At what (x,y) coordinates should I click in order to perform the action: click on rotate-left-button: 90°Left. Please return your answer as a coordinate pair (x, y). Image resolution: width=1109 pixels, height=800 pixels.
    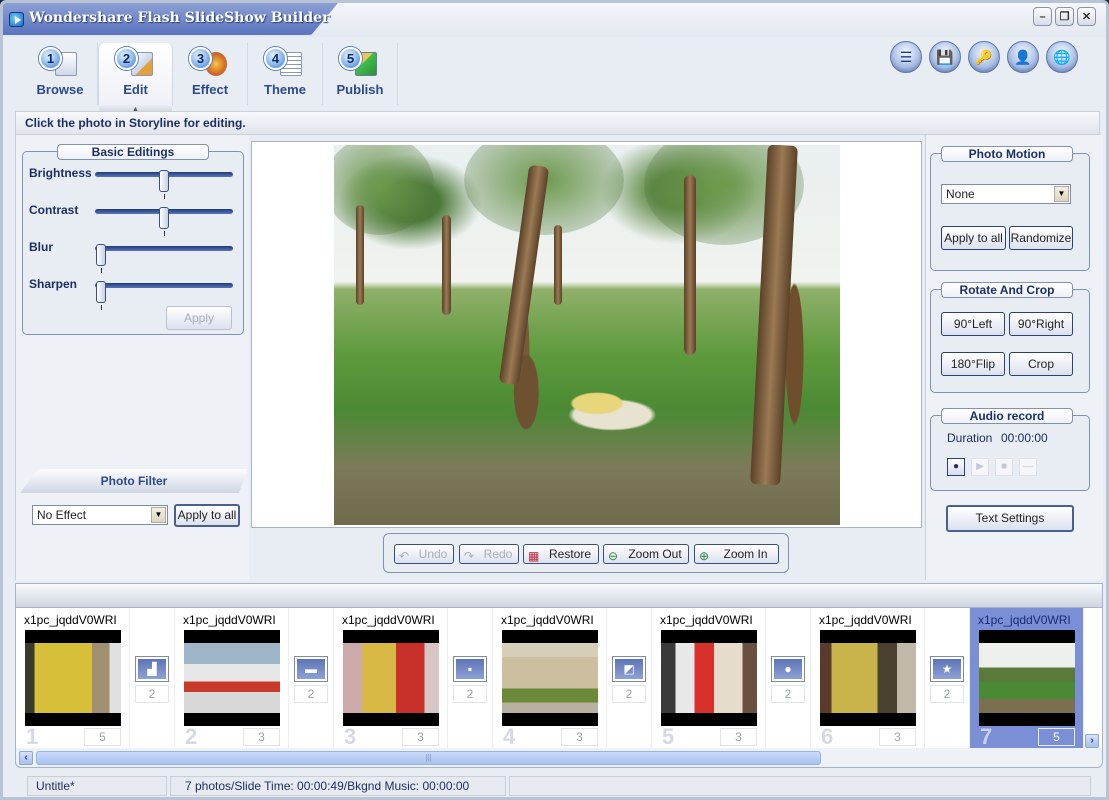
    Looking at the image, I should click on (973, 324).